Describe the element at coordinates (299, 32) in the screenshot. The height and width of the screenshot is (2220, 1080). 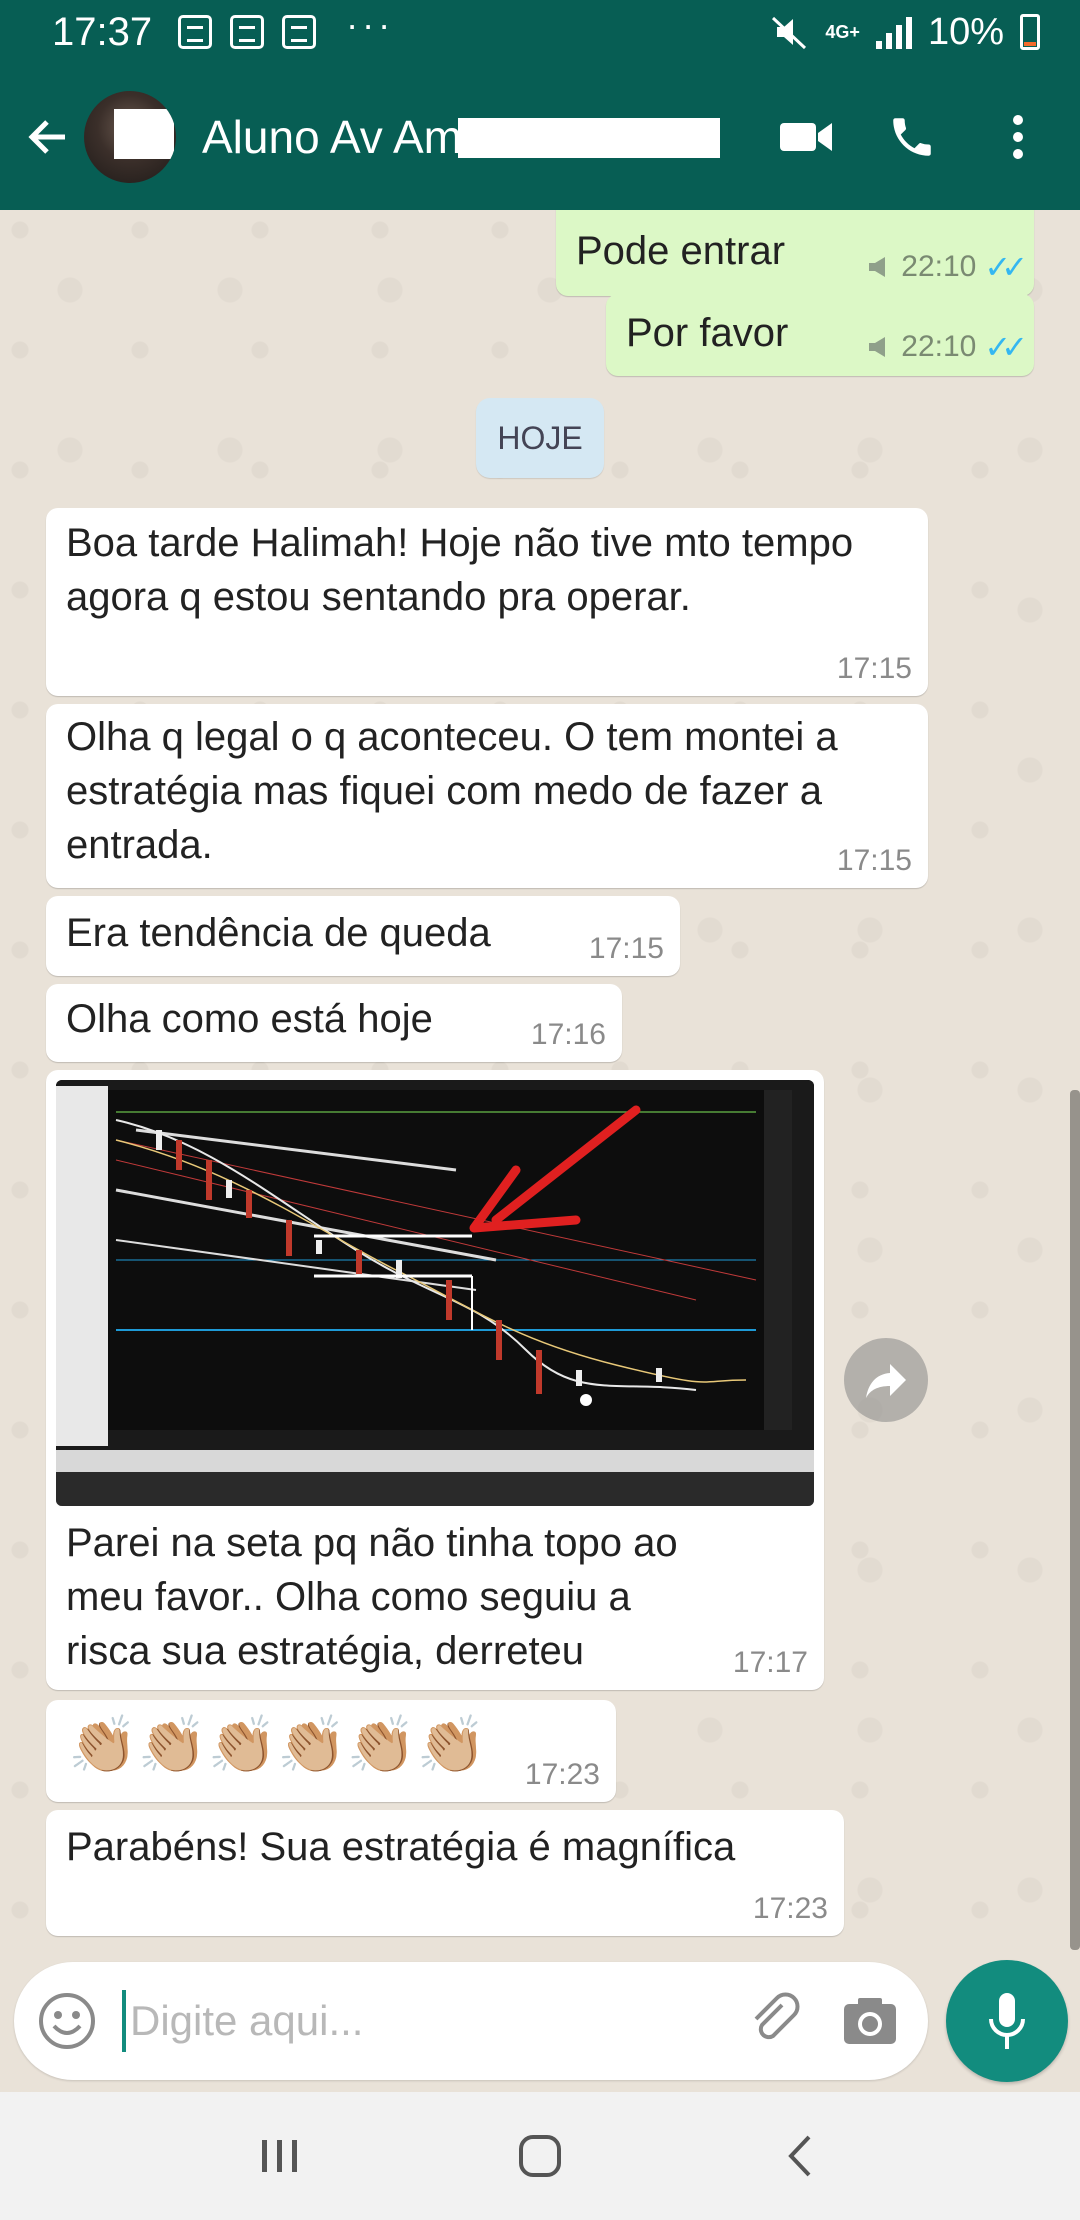
I see `voicemail-notification-icon` at that location.